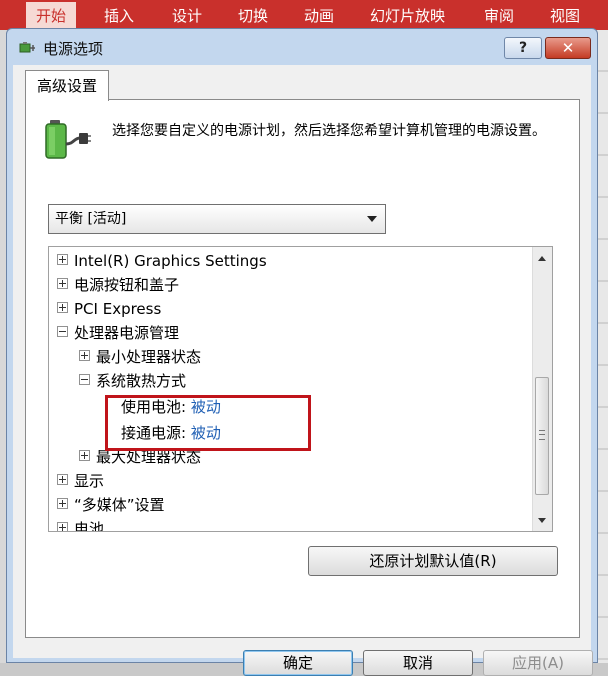 The width and height of the screenshot is (608, 676). I want to click on tree-item-processor-power: 处理器电源管理, so click(118, 333).